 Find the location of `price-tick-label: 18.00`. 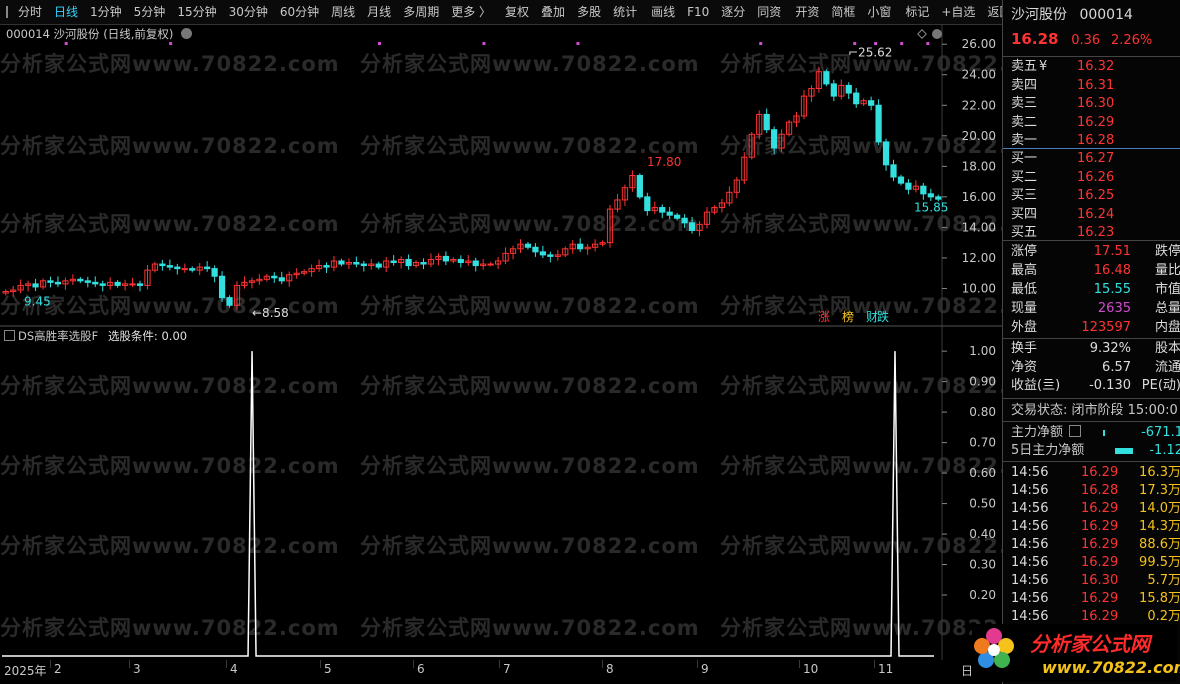

price-tick-label: 18.00 is located at coordinates (979, 166).